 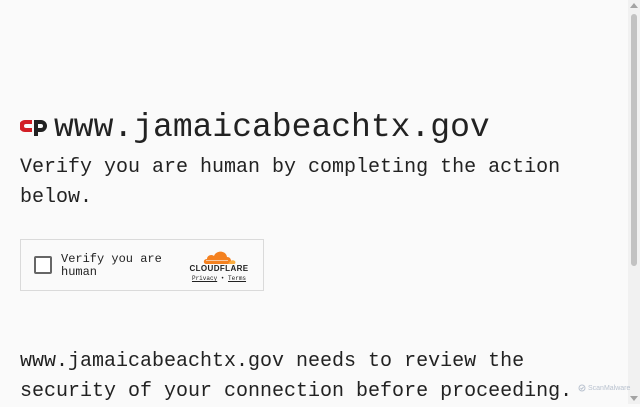 What do you see at coordinates (204, 278) in the screenshot?
I see `privacy-link: Privacy` at bounding box center [204, 278].